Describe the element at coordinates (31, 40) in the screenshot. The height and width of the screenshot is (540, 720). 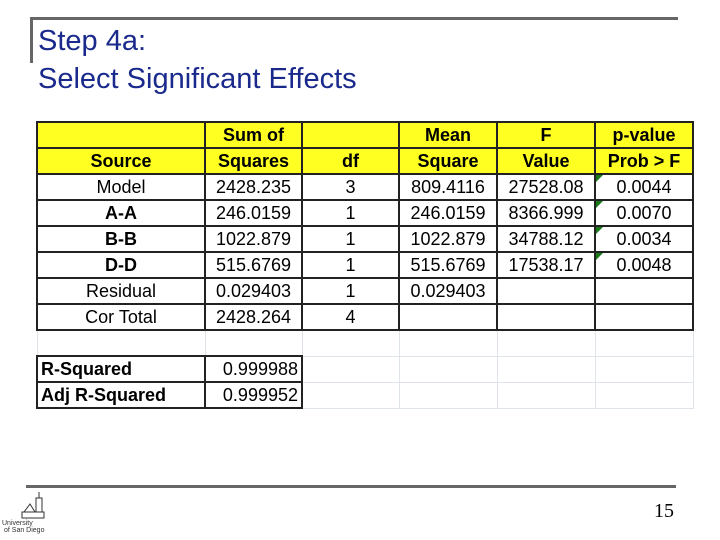
I see `title-rule-left` at that location.